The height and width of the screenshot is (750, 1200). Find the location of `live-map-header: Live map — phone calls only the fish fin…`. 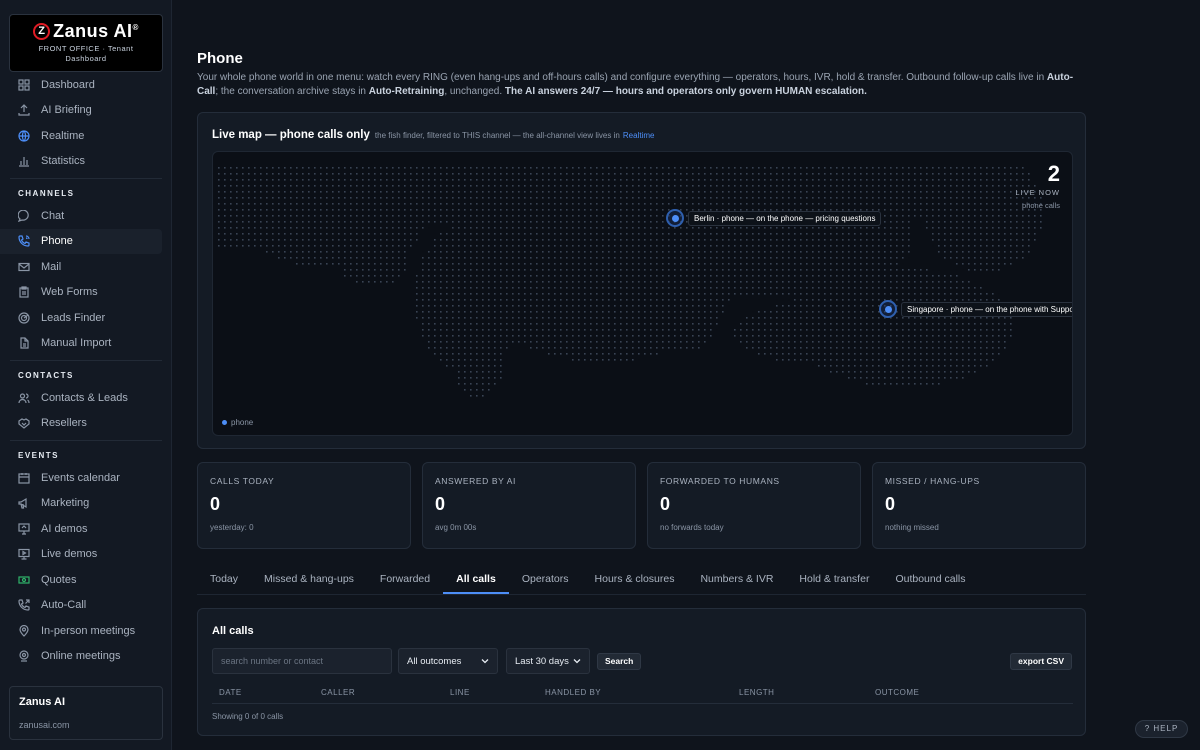

live-map-header: Live map — phone calls only the fish fin… is located at coordinates (433, 135).